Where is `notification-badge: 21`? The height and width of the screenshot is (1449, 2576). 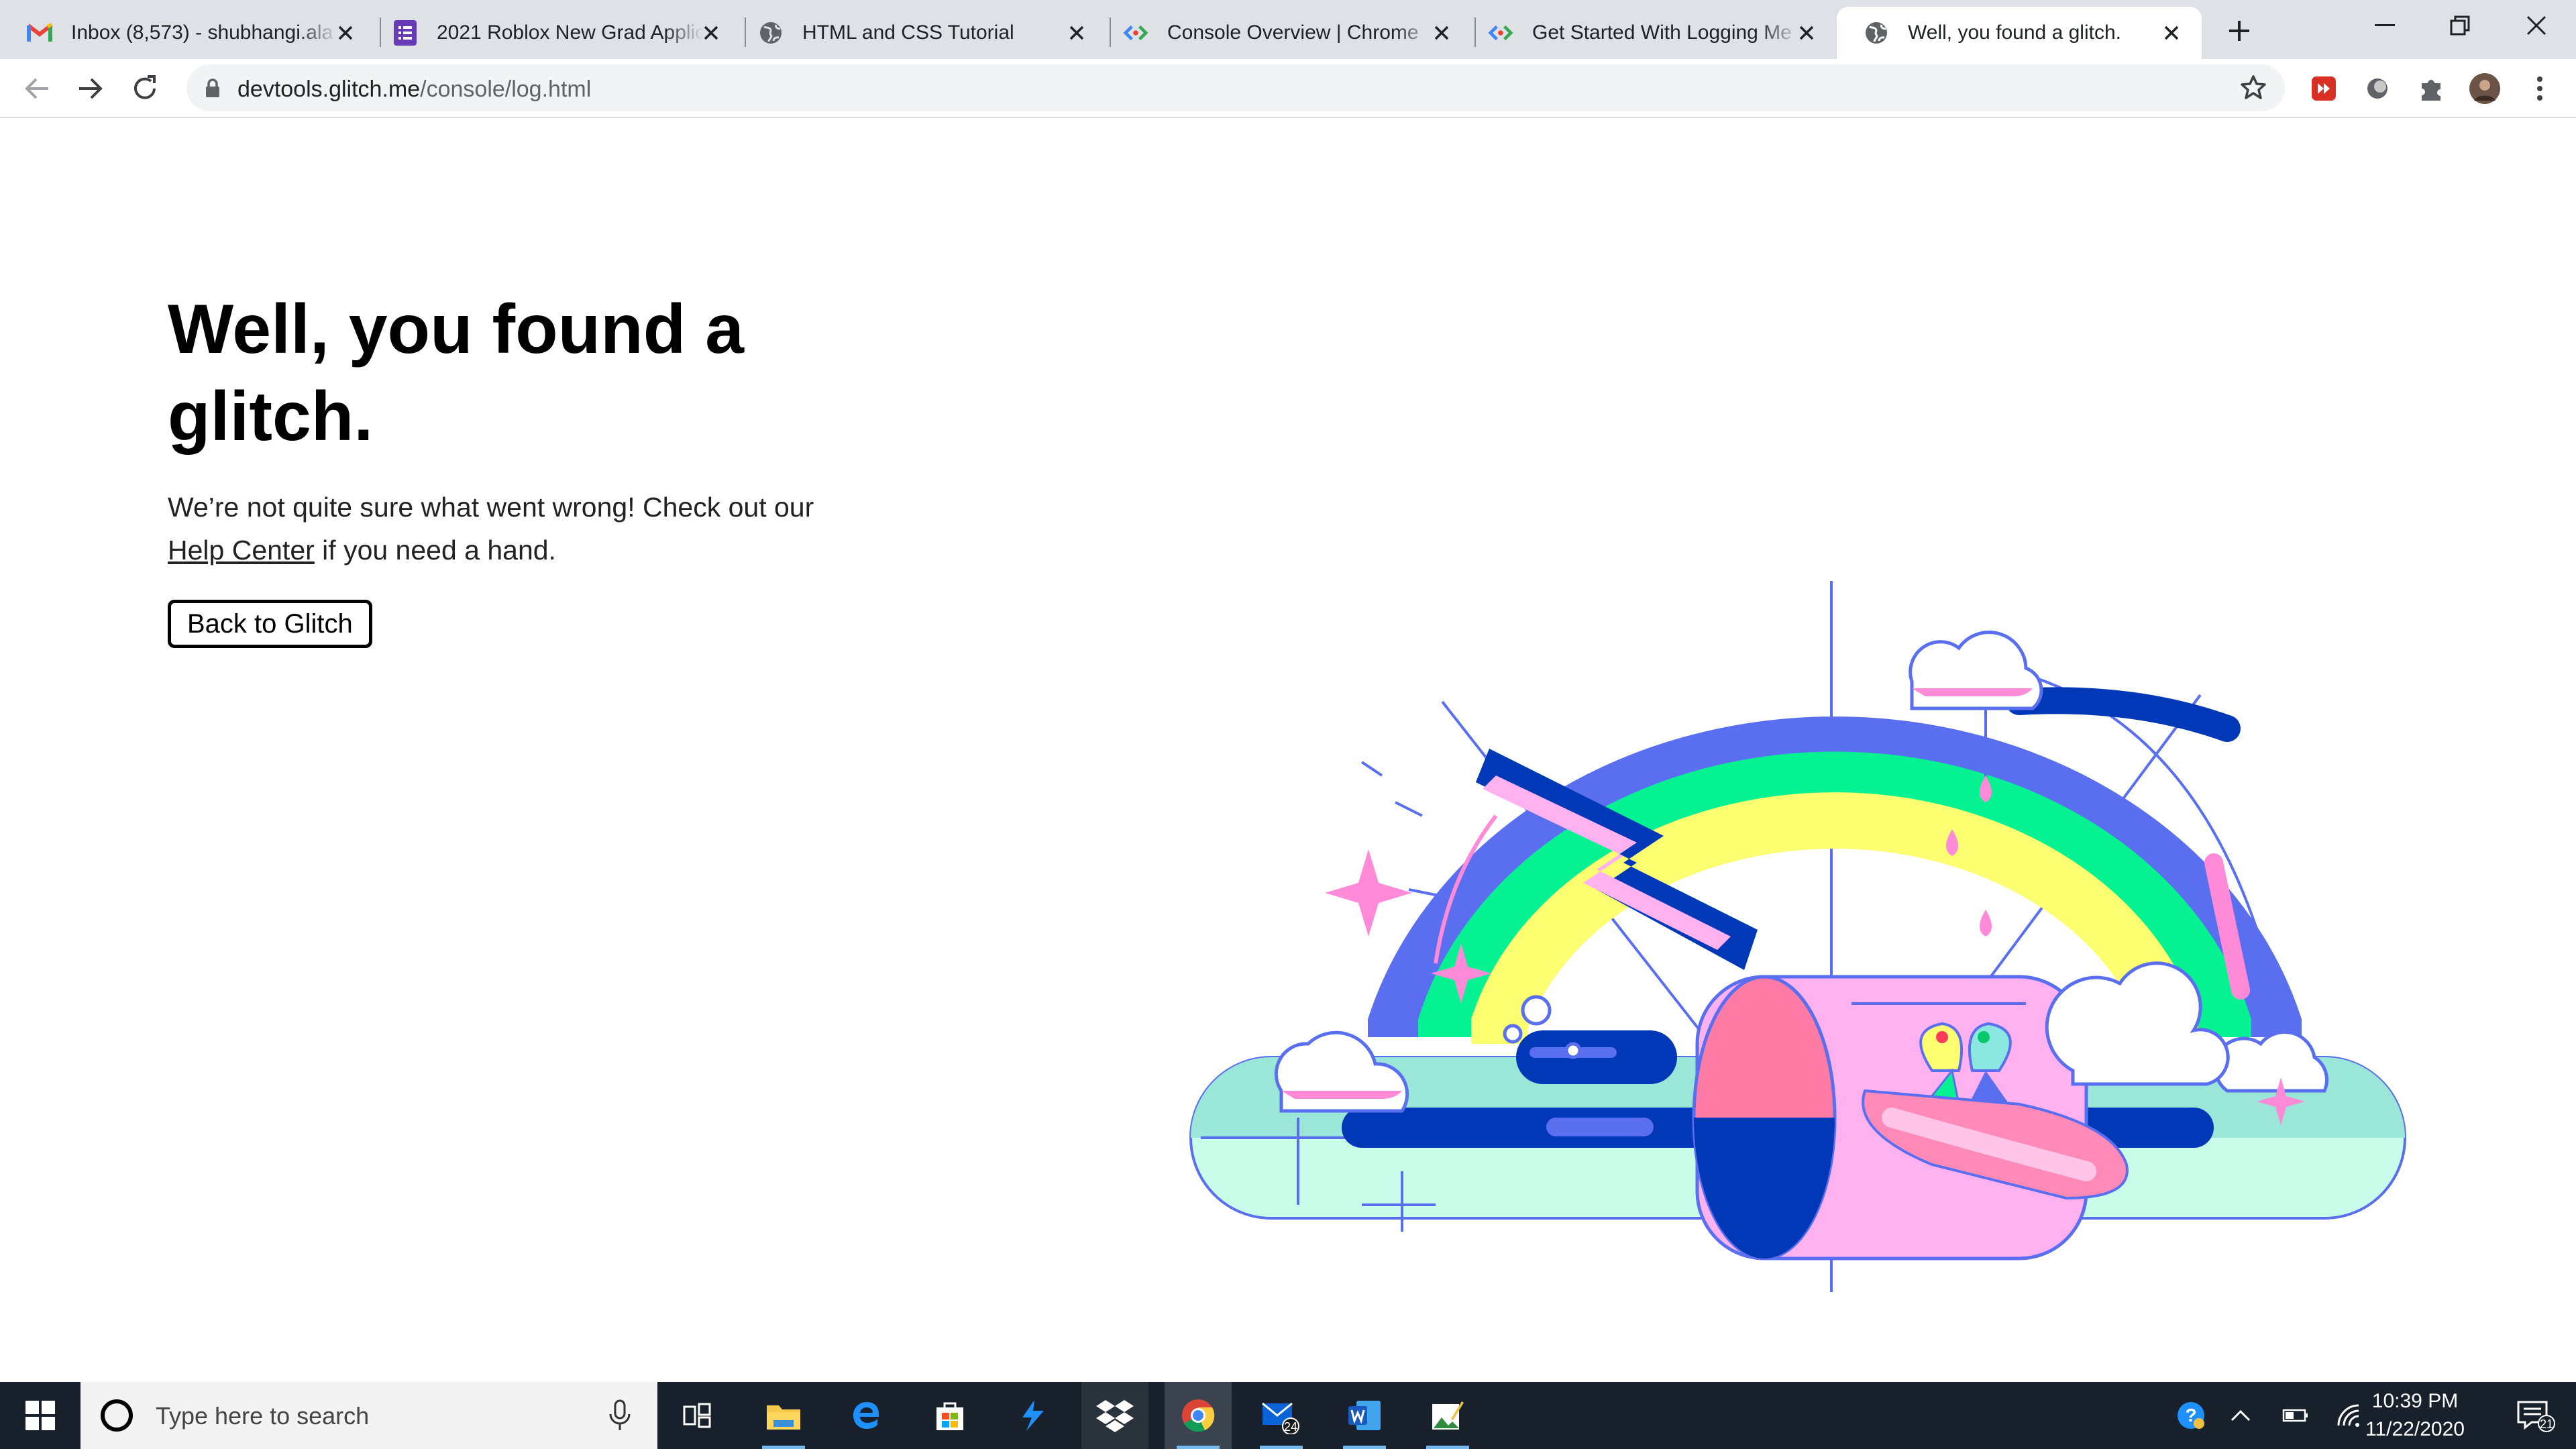
notification-badge: 21 is located at coordinates (2546, 1424).